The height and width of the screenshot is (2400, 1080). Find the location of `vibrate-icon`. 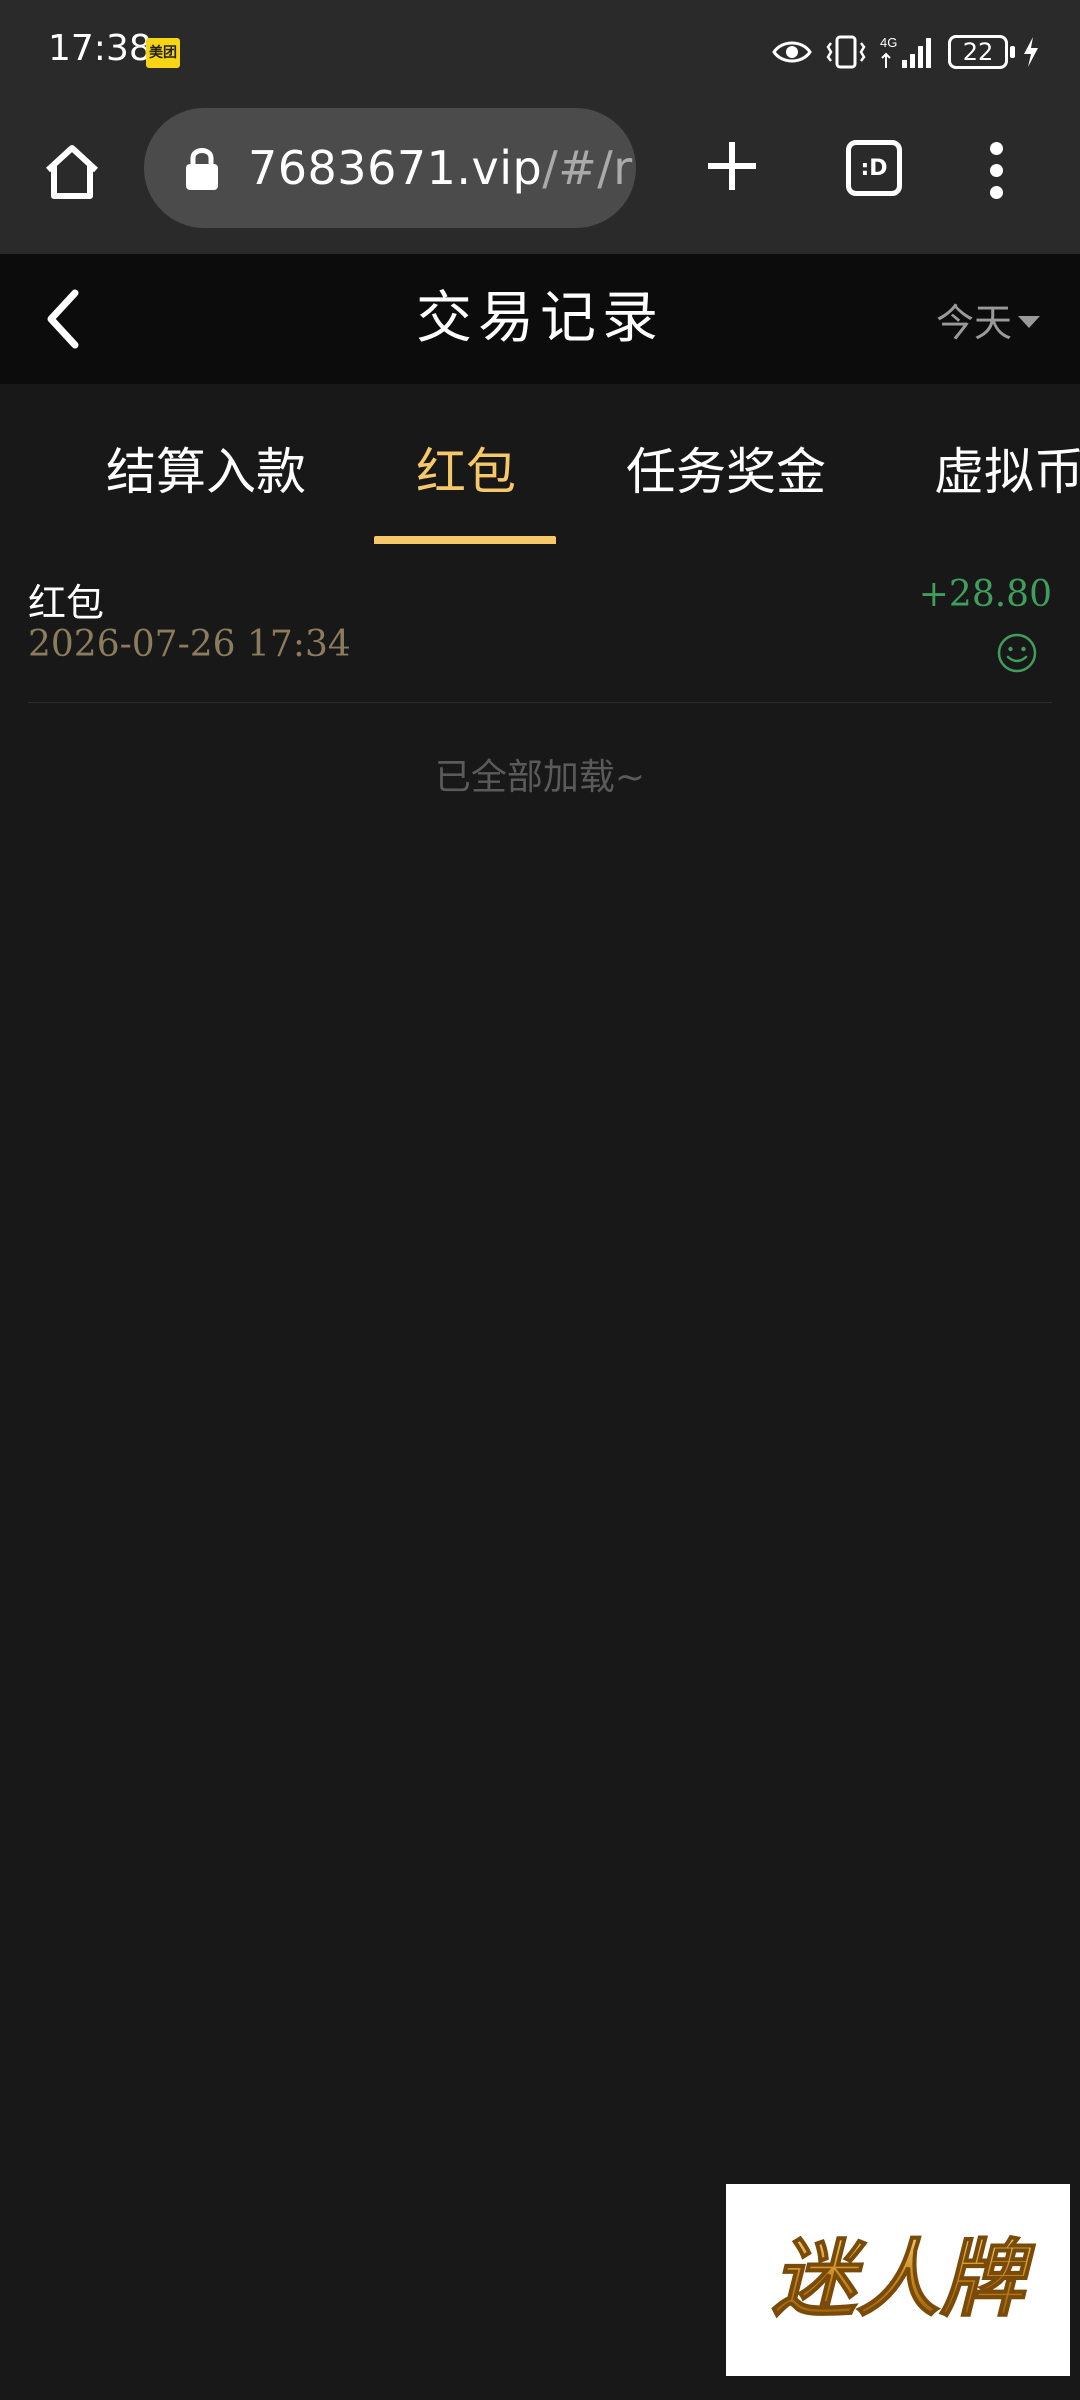

vibrate-icon is located at coordinates (846, 52).